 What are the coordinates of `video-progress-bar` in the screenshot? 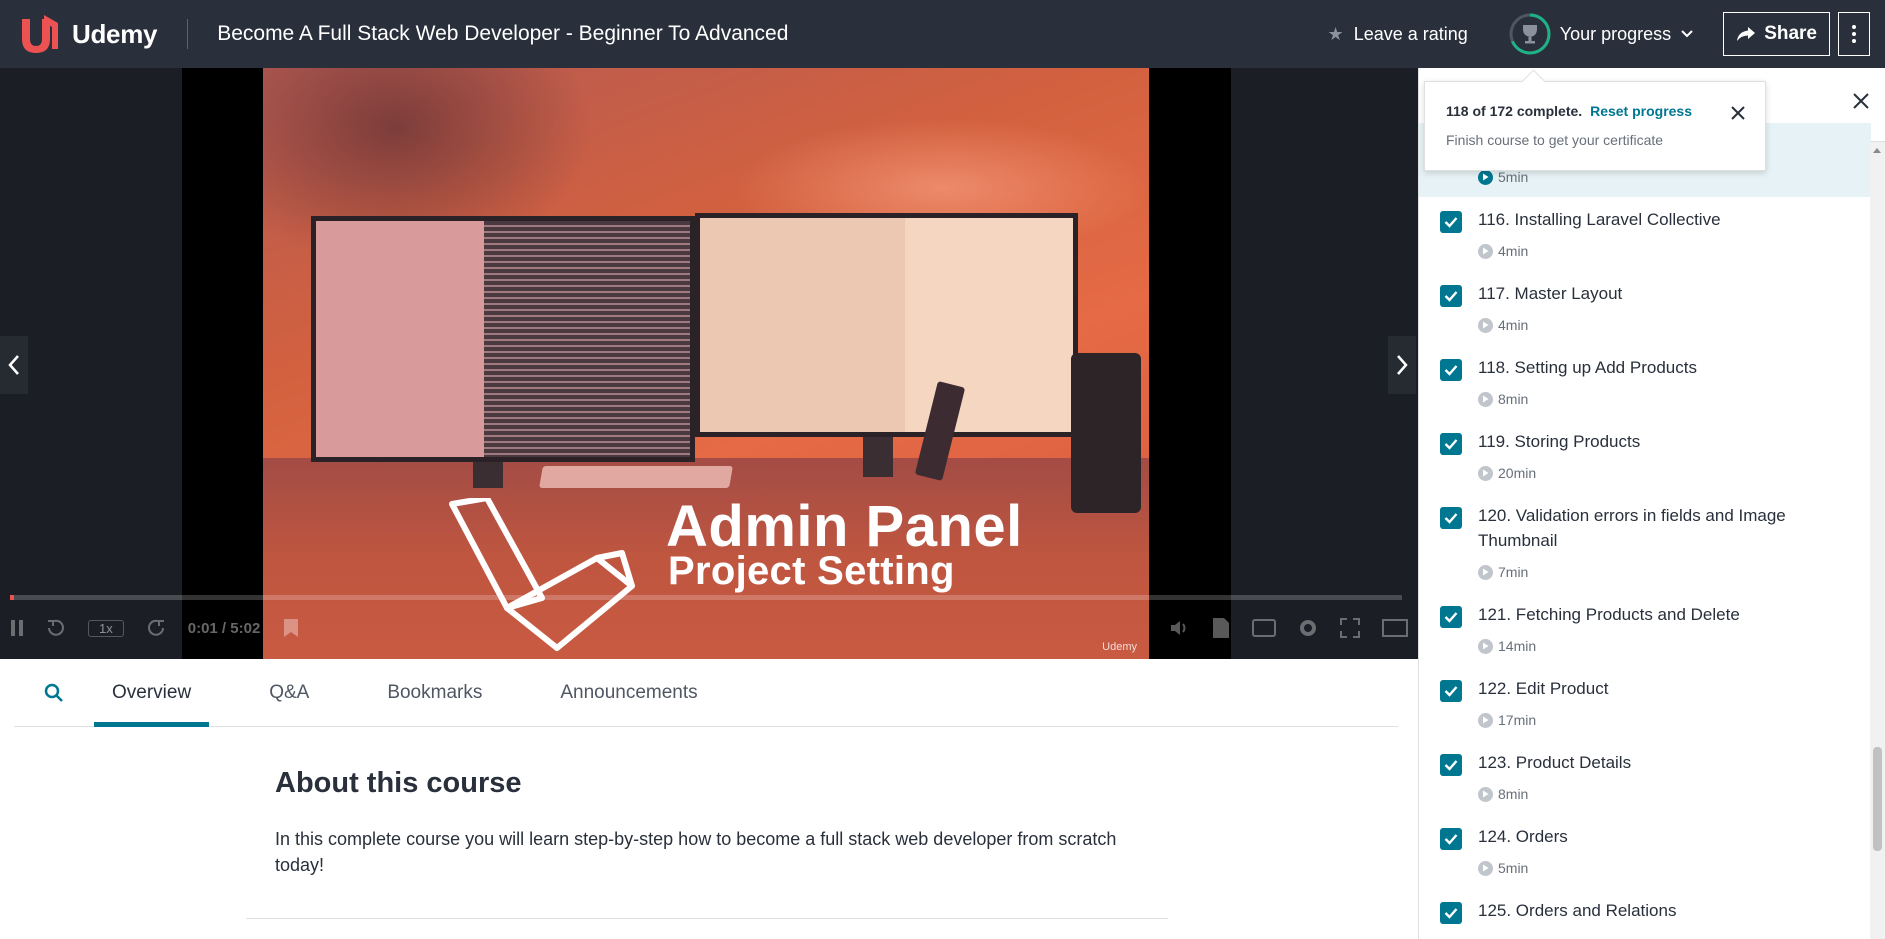 It's located at (706, 597).